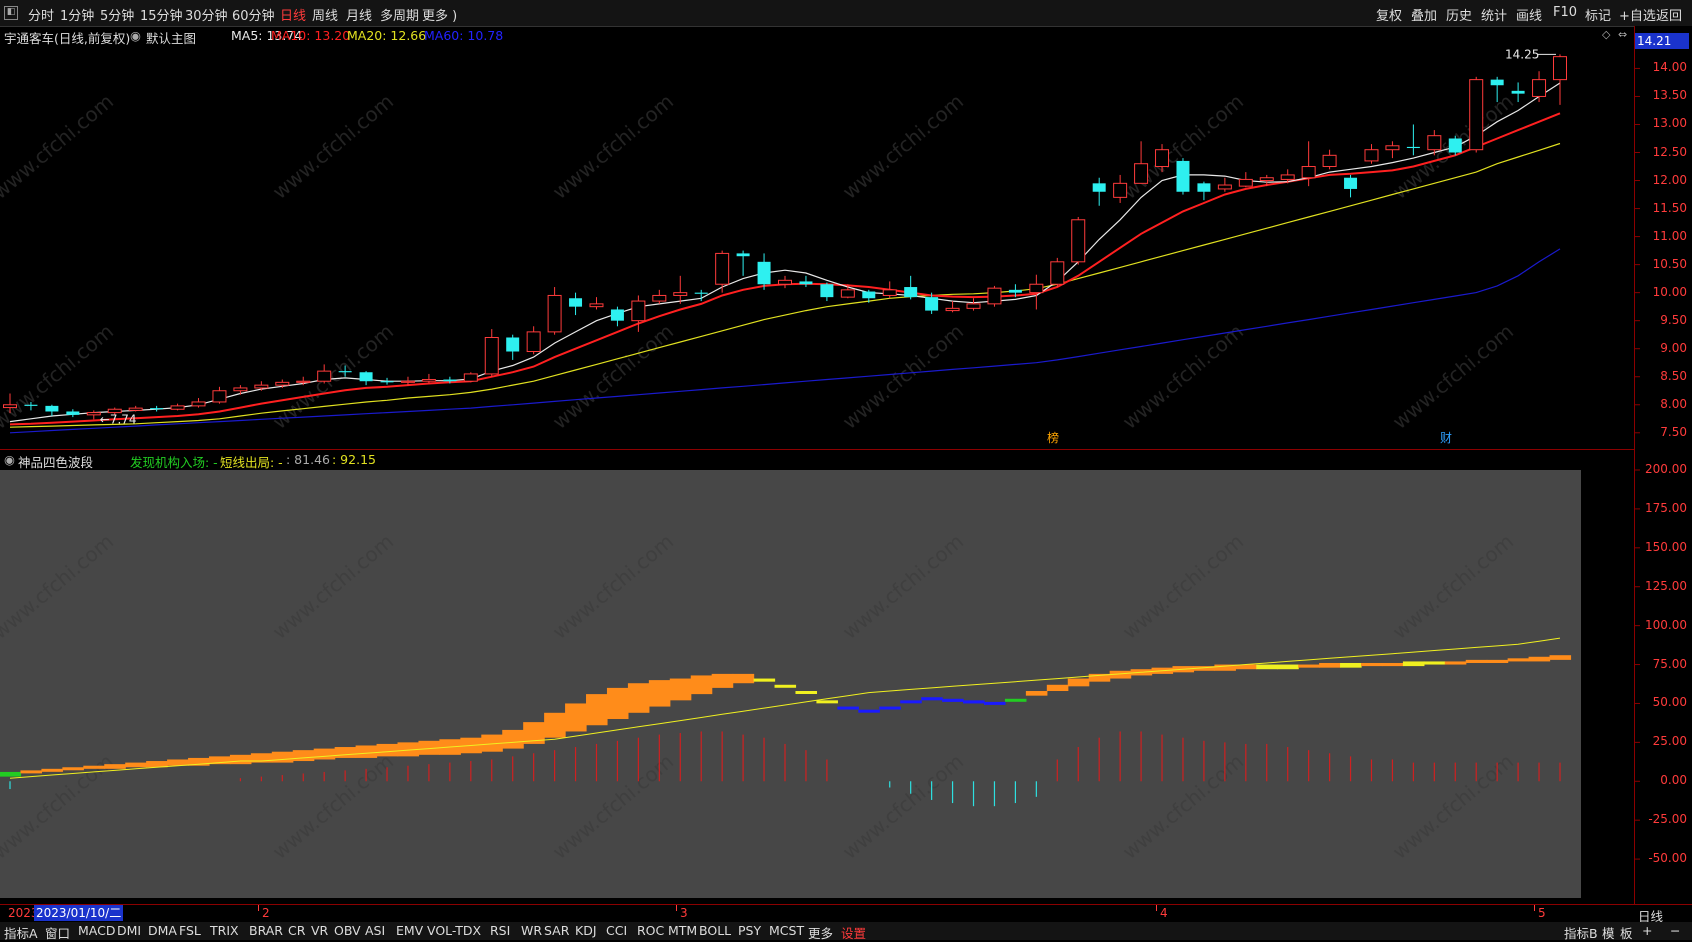  Describe the element at coordinates (375, 930) in the screenshot. I see `indicator-tab-11: ASI` at that location.